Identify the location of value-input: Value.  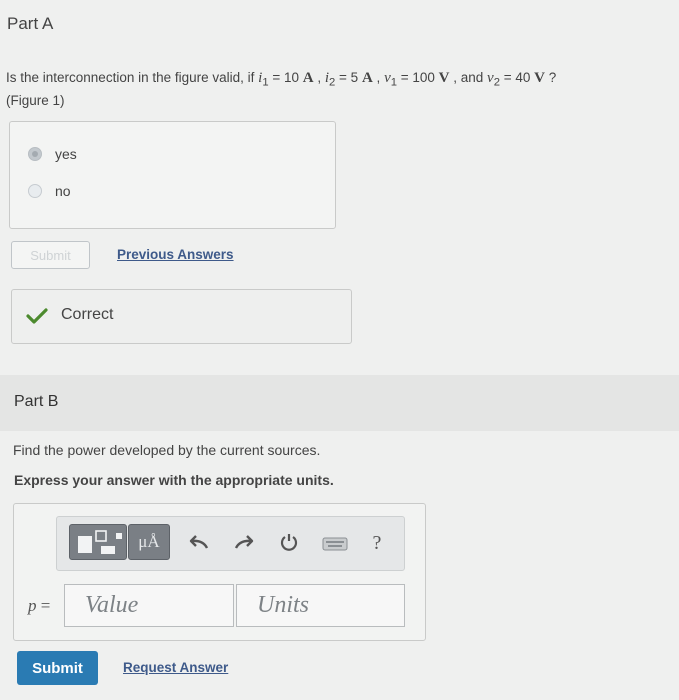
(149, 605).